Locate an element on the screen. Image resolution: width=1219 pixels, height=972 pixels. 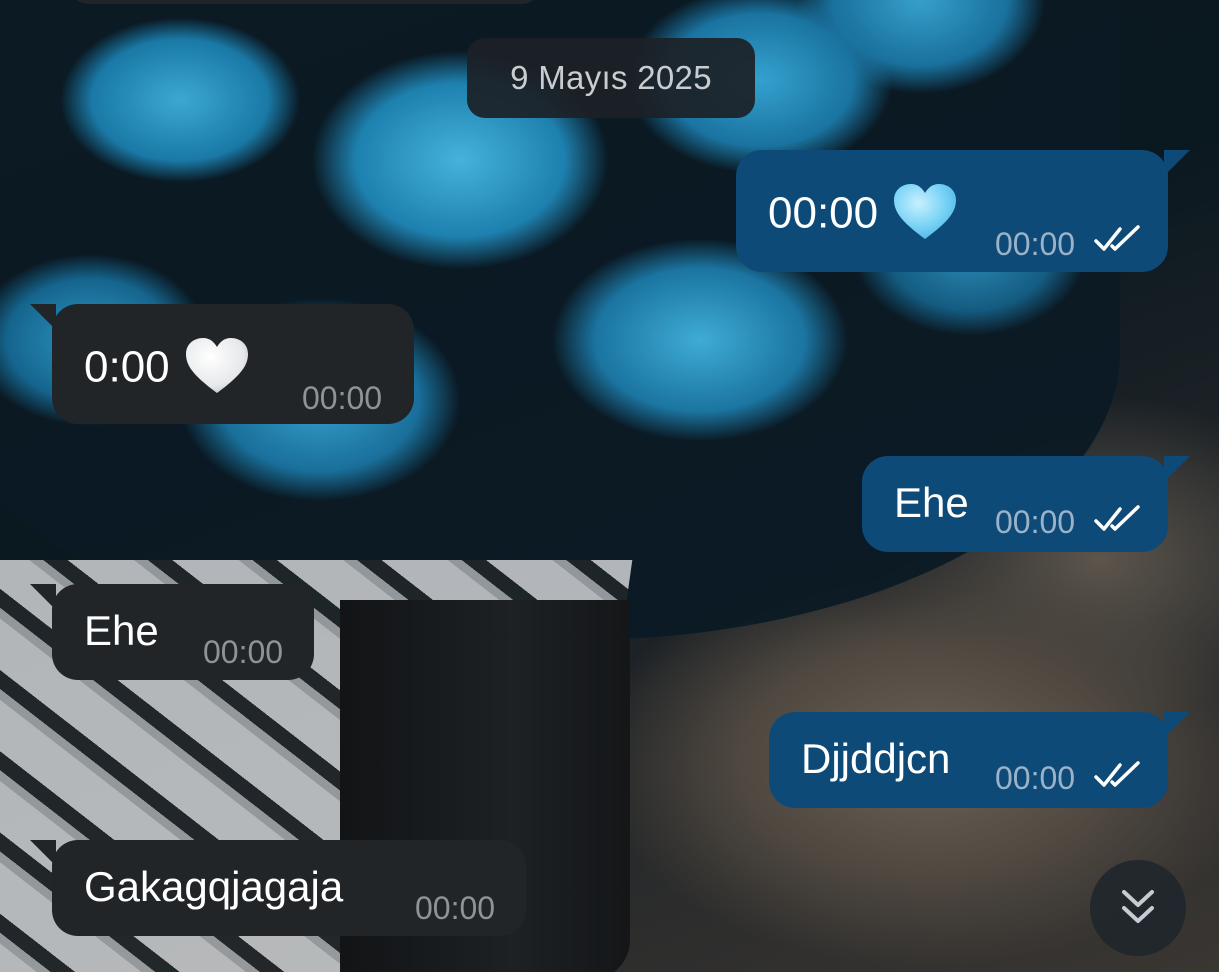
date-separator-label: 9 Mayıs 2025 is located at coordinates (611, 77).